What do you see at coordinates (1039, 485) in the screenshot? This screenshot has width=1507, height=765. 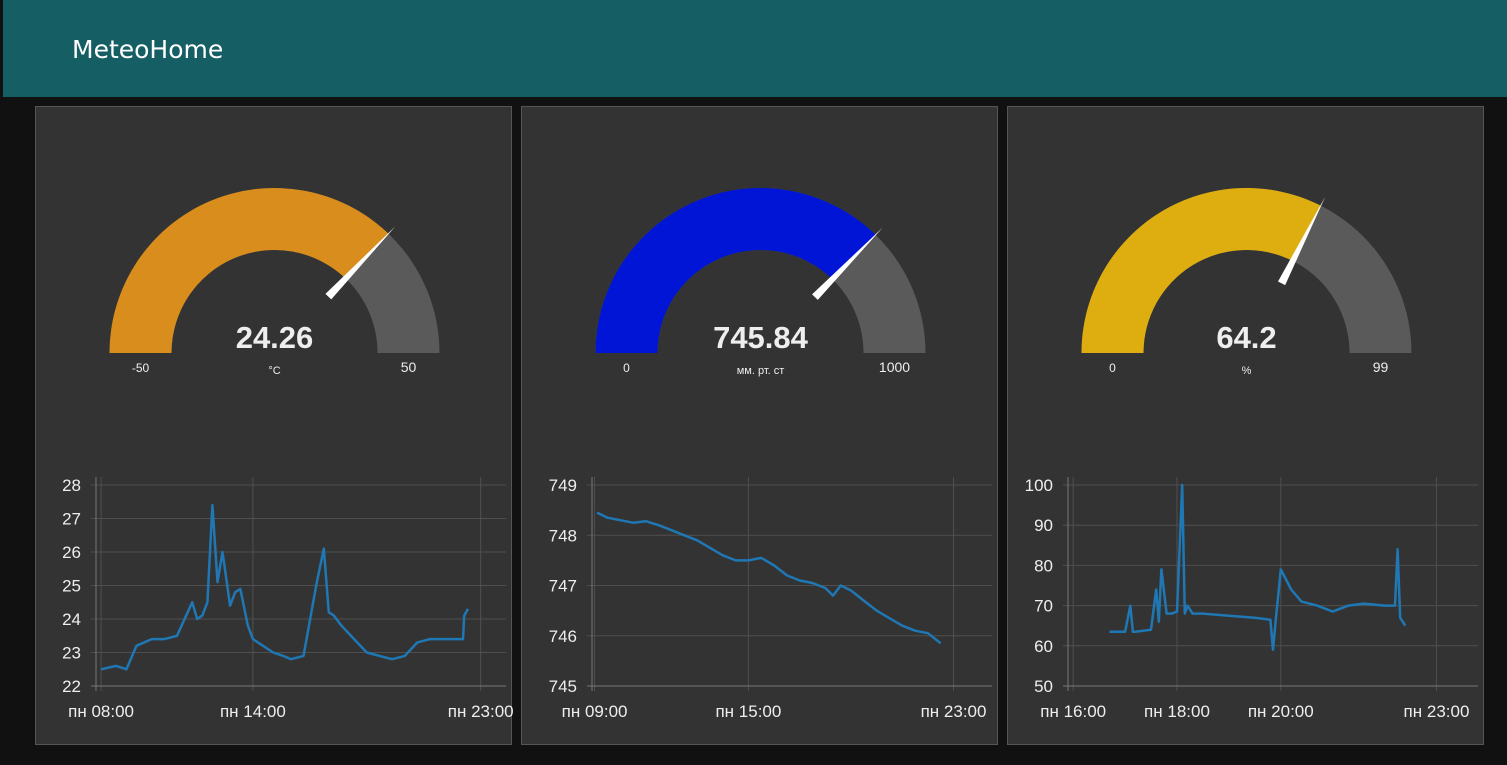 I see `y-tick-label: 100` at bounding box center [1039, 485].